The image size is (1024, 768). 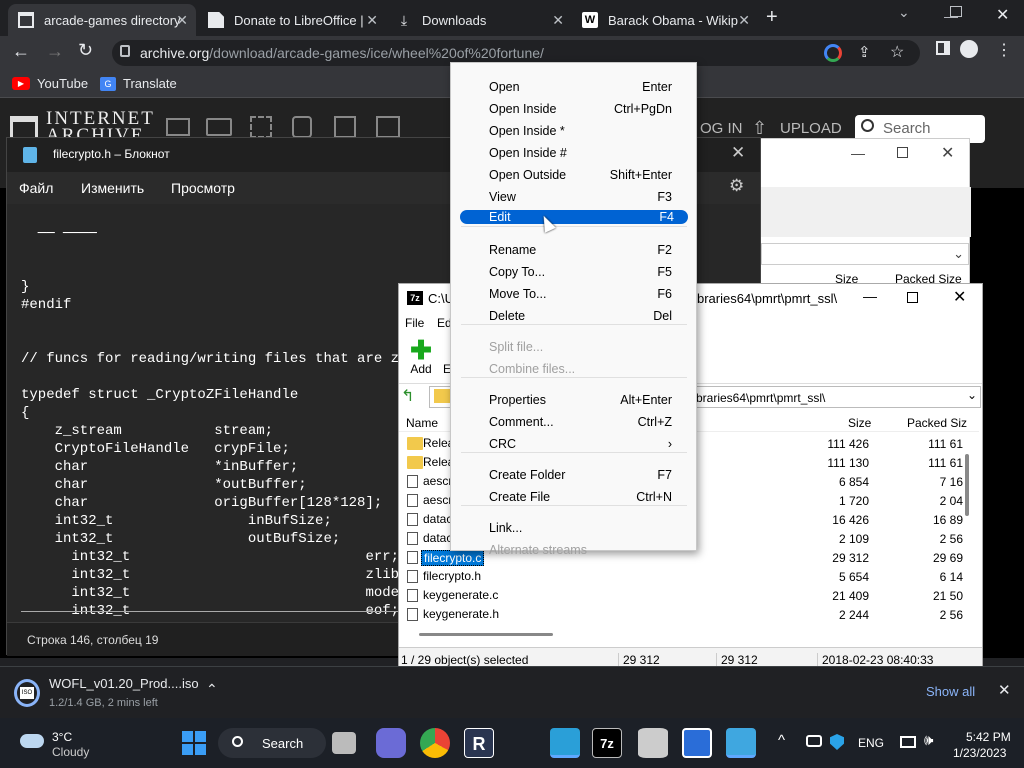 I want to click on remote-desktop-icon, so click(x=565, y=743).